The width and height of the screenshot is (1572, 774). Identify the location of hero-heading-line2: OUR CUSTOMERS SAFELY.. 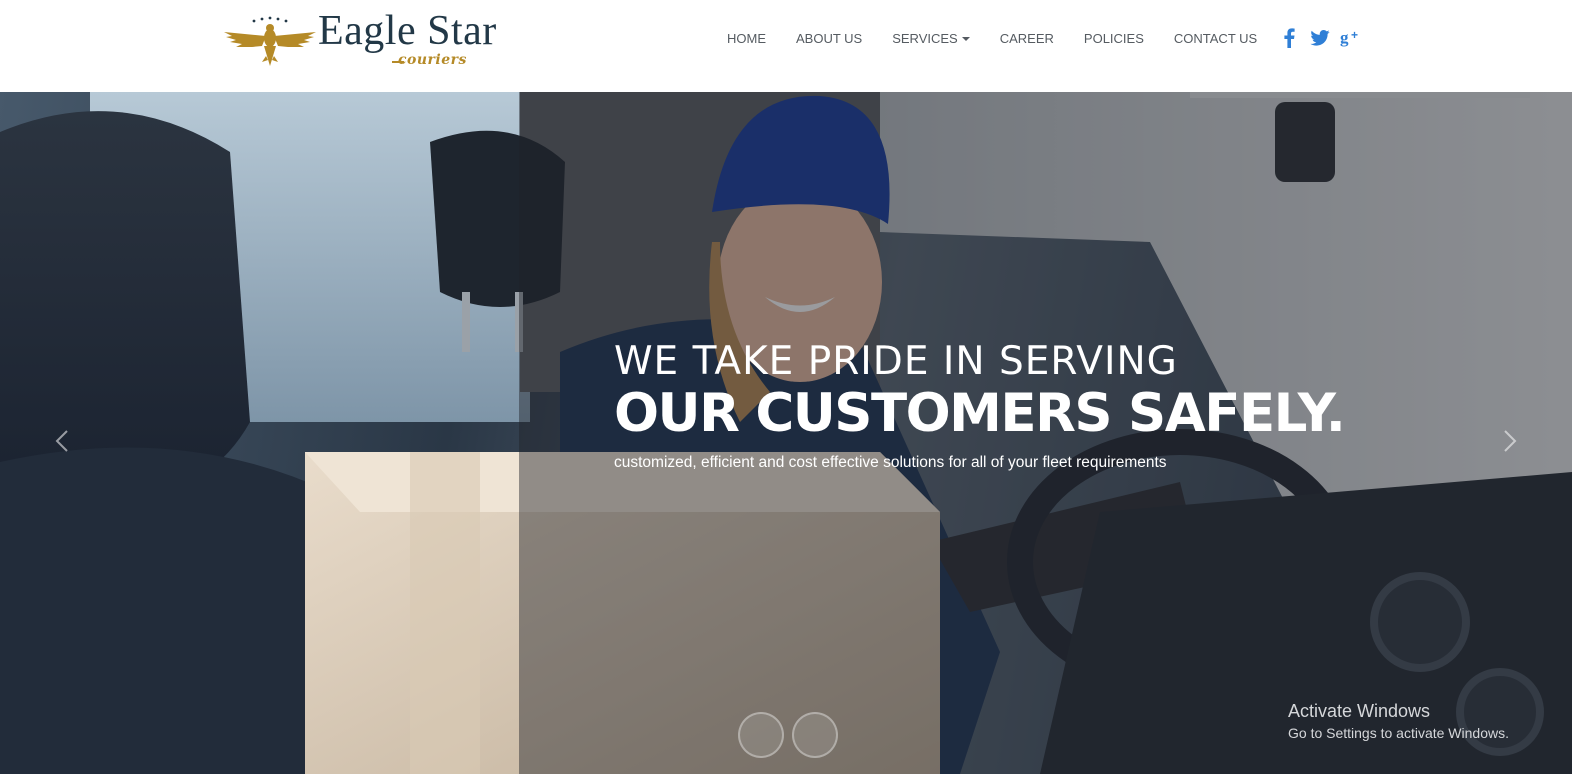
(980, 413).